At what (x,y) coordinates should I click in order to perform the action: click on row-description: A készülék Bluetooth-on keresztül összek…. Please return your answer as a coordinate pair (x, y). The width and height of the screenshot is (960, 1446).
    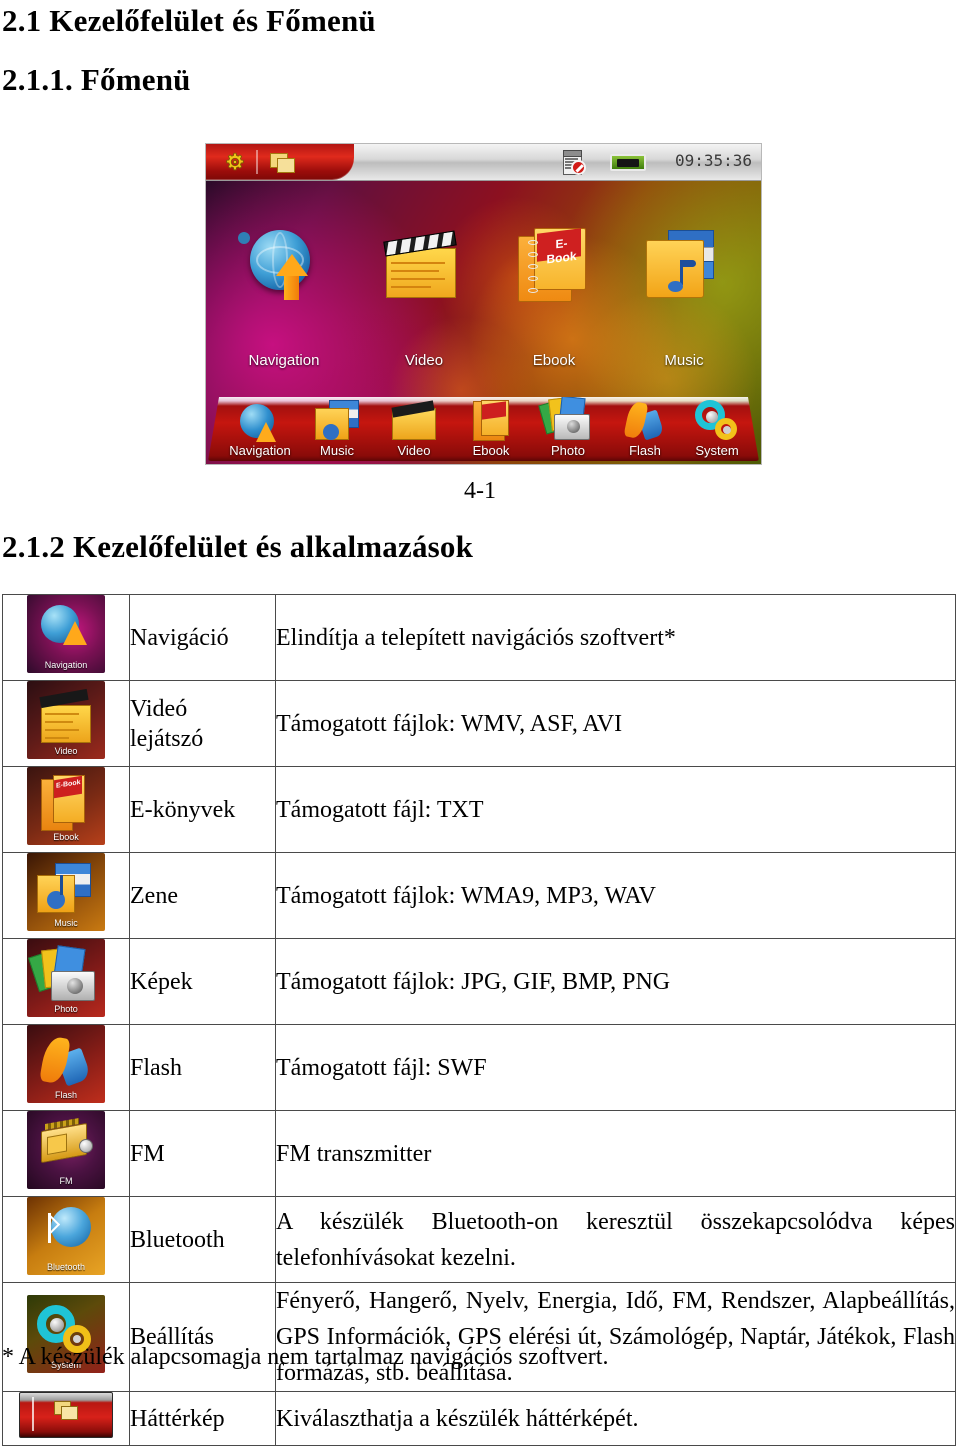
    Looking at the image, I should click on (615, 1239).